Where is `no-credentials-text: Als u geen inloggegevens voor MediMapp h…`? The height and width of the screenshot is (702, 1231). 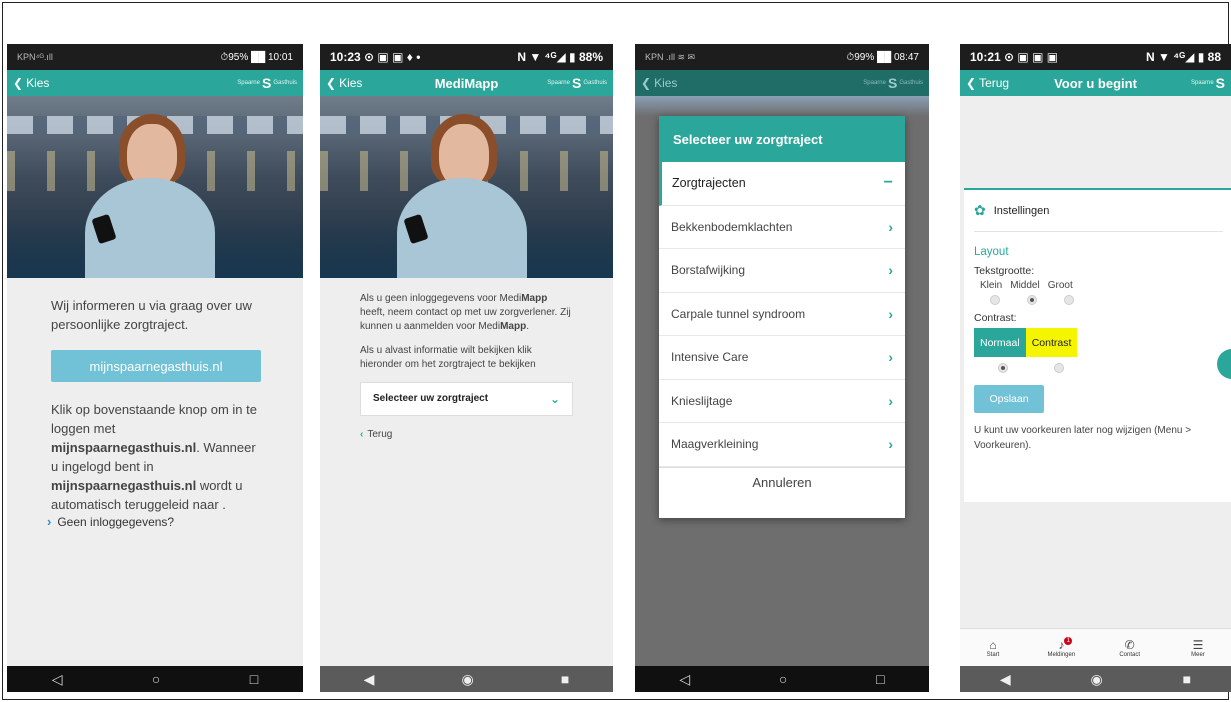
no-credentials-text: Als u geen inloggegevens voor MediMapp h… is located at coordinates (465, 312).